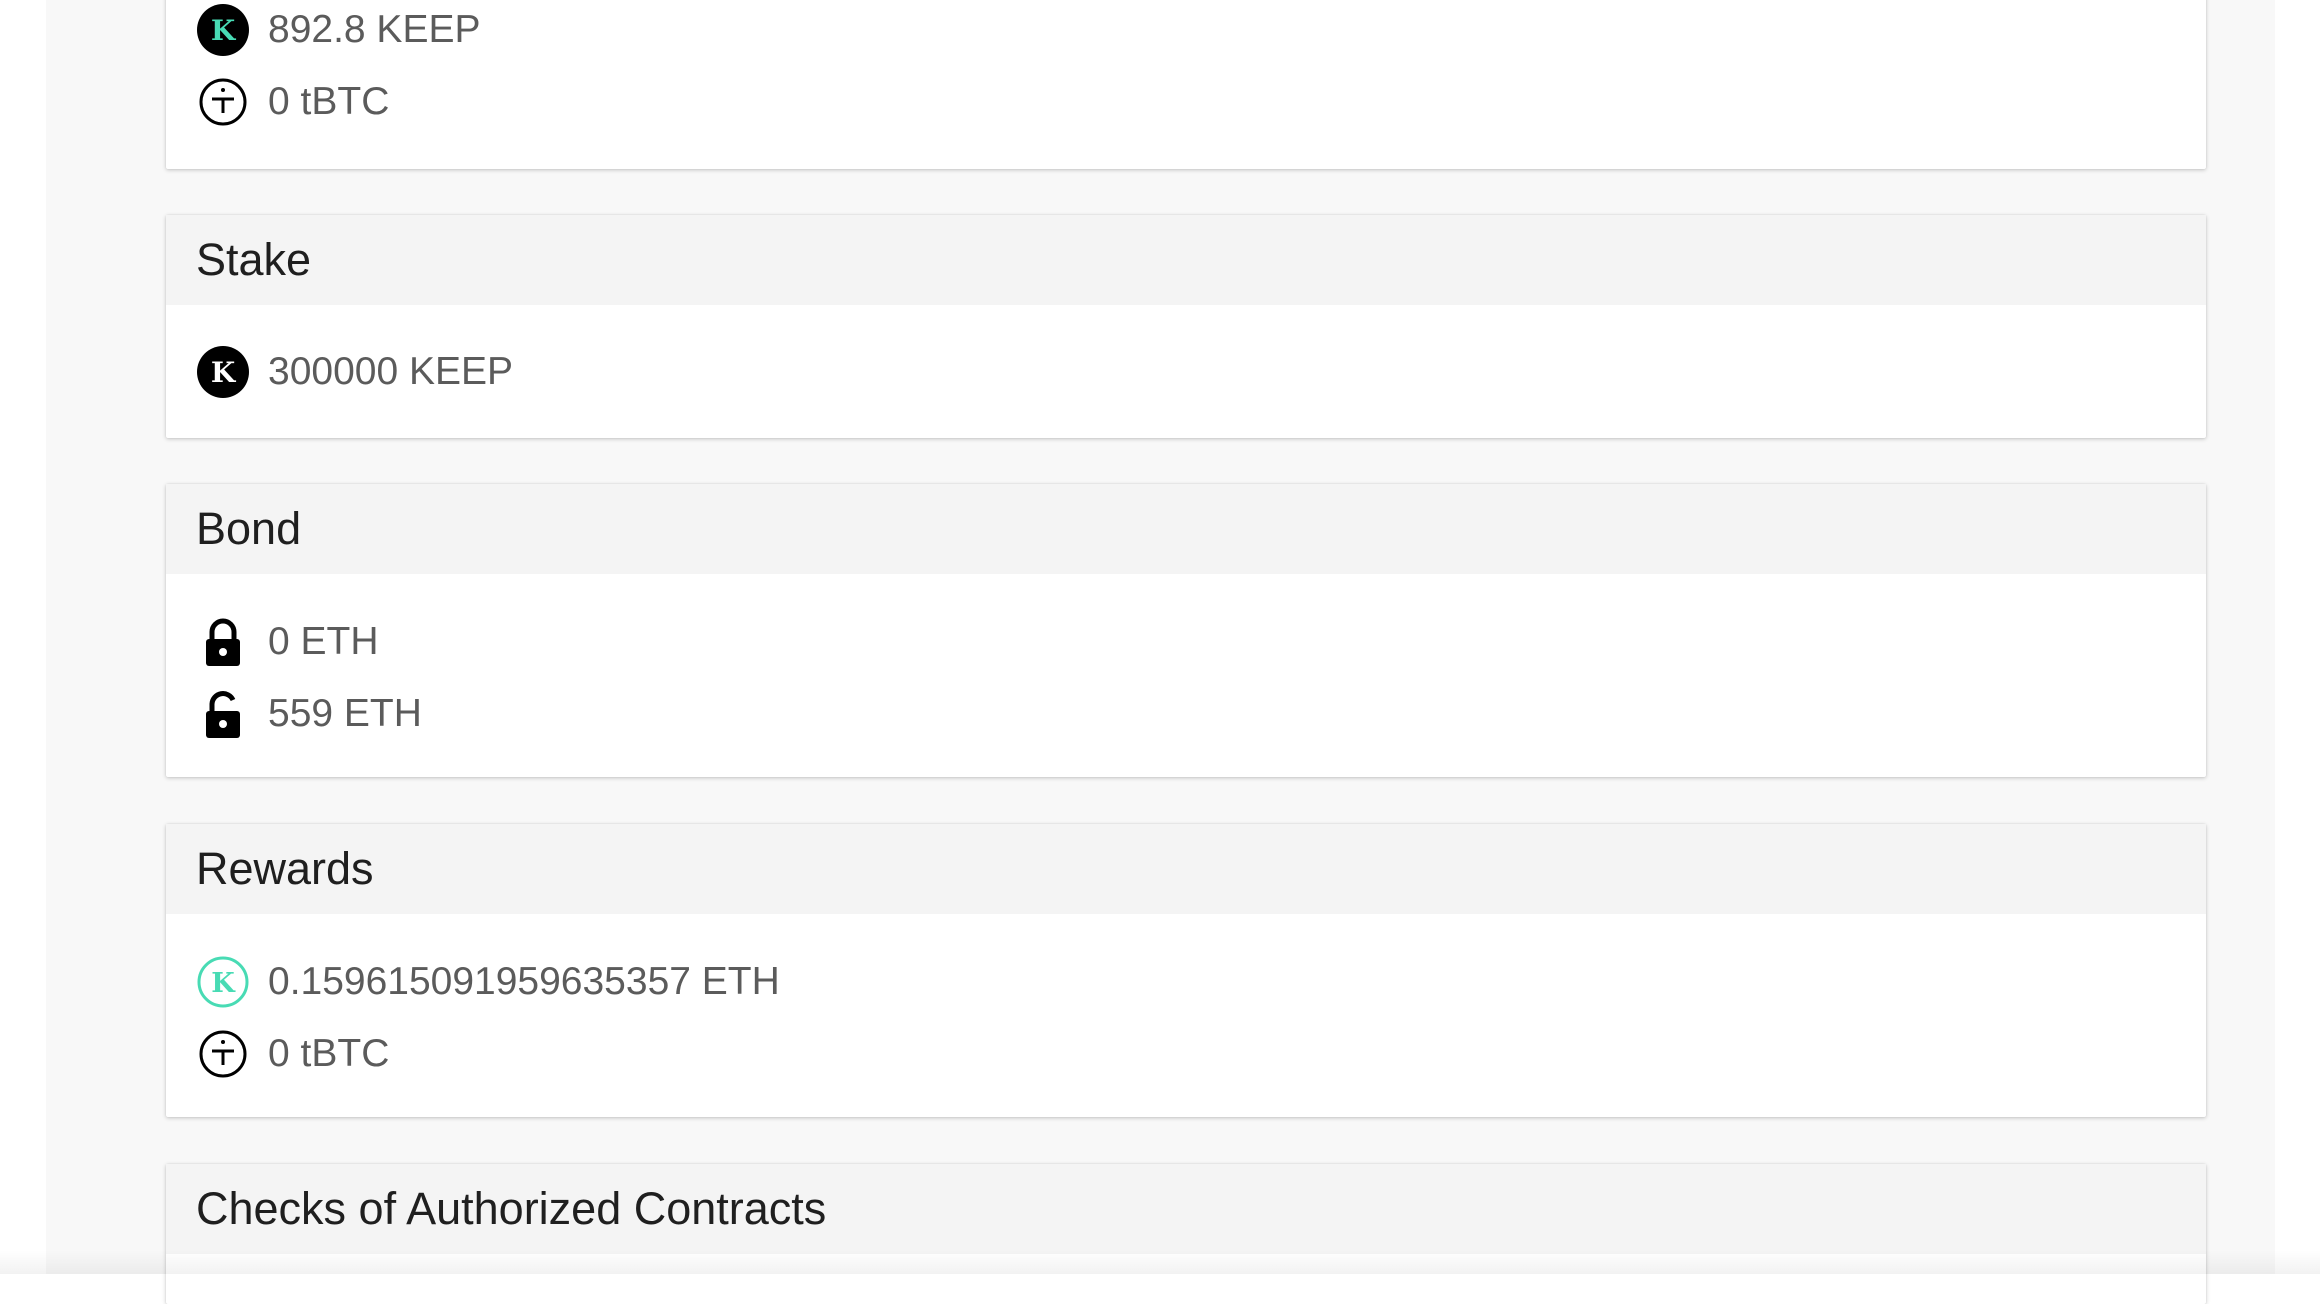  I want to click on rewards-eth-value: 0.159615091959635357 ETH, so click(524, 981).